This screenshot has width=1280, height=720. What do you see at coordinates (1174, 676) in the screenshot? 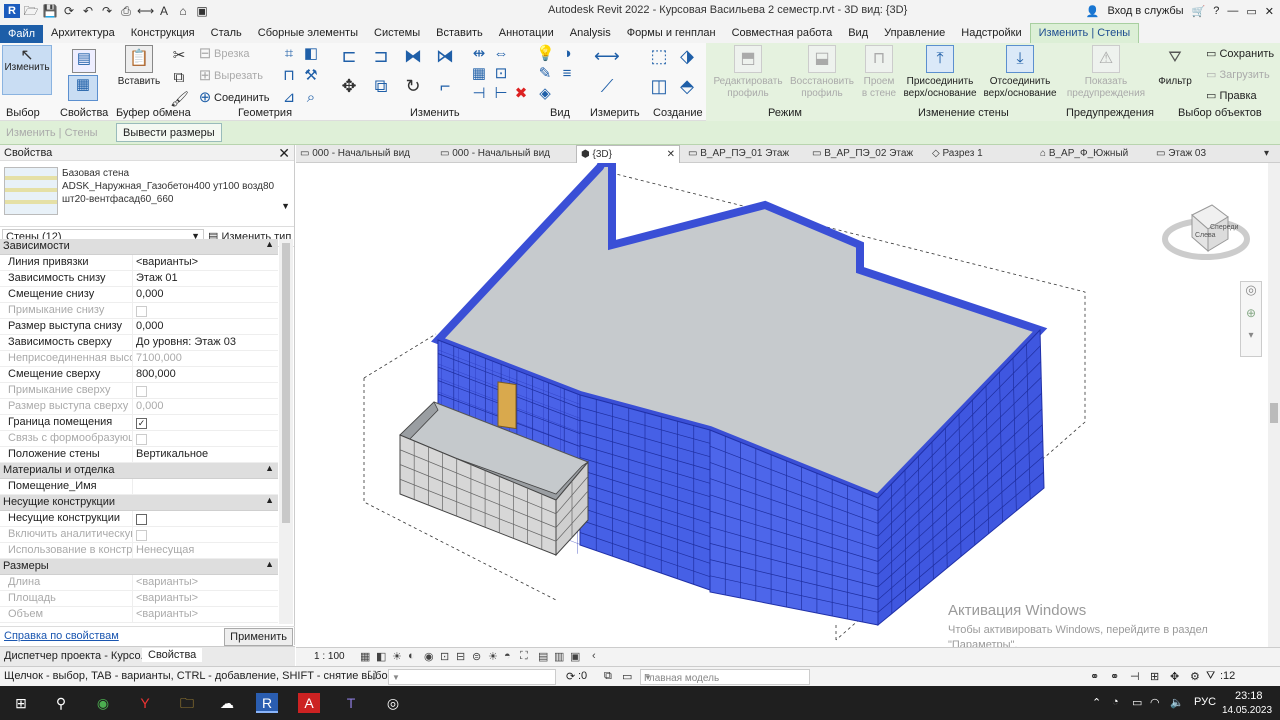
I see `drag-elements-icon: ✥` at bounding box center [1174, 676].